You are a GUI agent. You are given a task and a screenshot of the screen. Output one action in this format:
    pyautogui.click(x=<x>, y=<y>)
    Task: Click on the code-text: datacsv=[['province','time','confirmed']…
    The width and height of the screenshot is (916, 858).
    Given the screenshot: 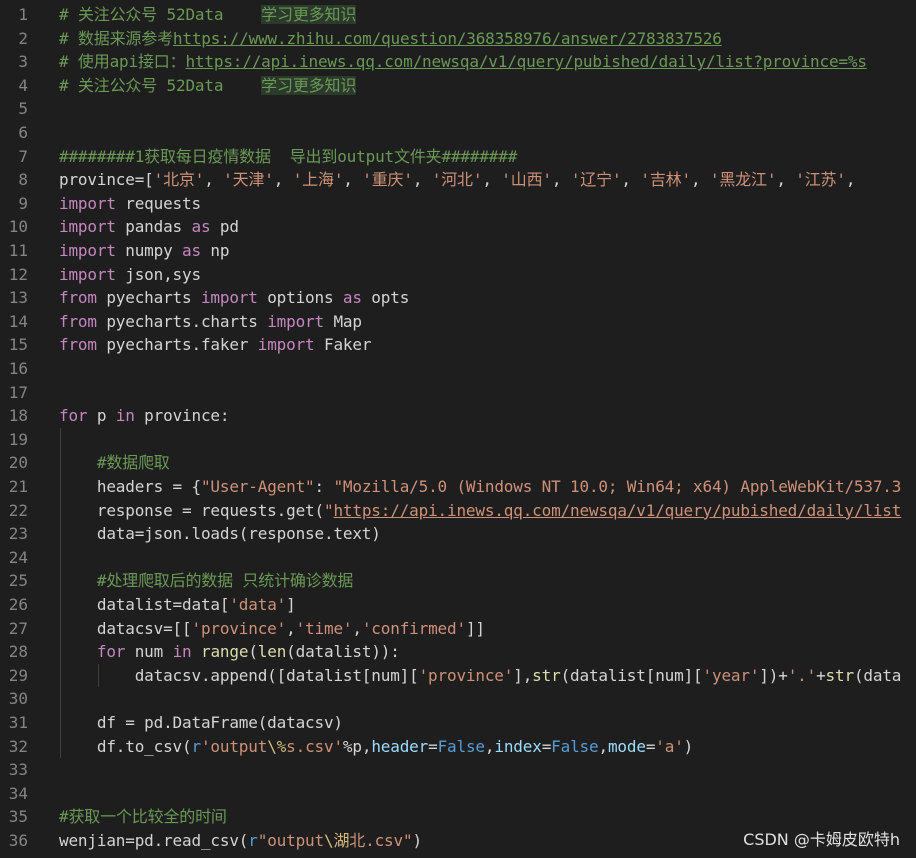 What is the action you would take?
    pyautogui.click(x=272, y=629)
    